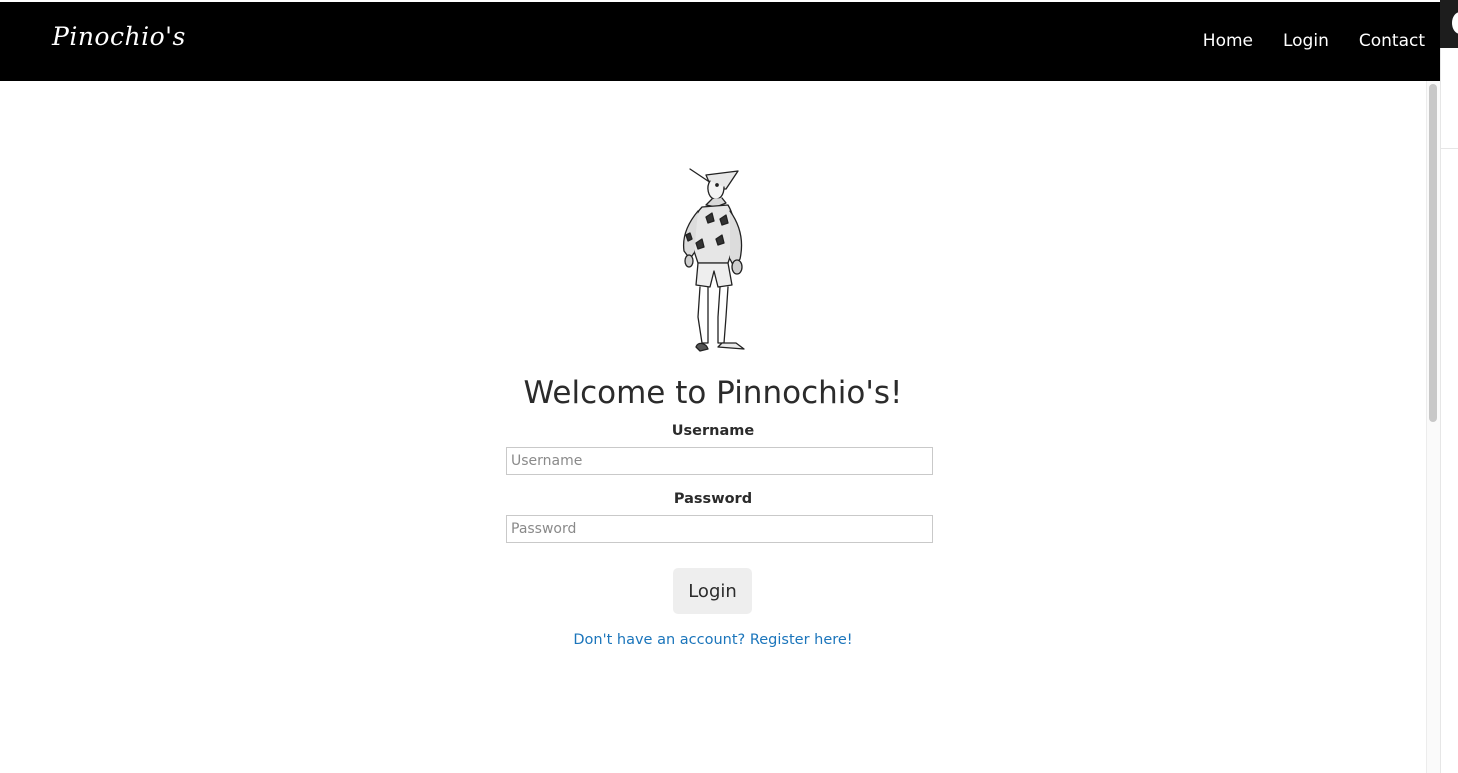 This screenshot has width=1458, height=773. I want to click on nav-links: Home Login Contact, so click(1314, 41).